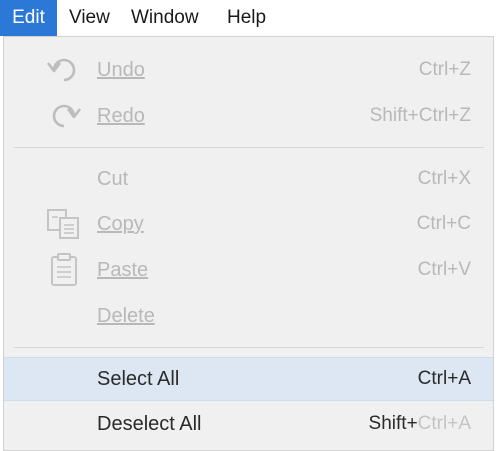 Image resolution: width=500 pixels, height=451 pixels. Describe the element at coordinates (28, 18) in the screenshot. I see `menu-edit: Edit` at that location.